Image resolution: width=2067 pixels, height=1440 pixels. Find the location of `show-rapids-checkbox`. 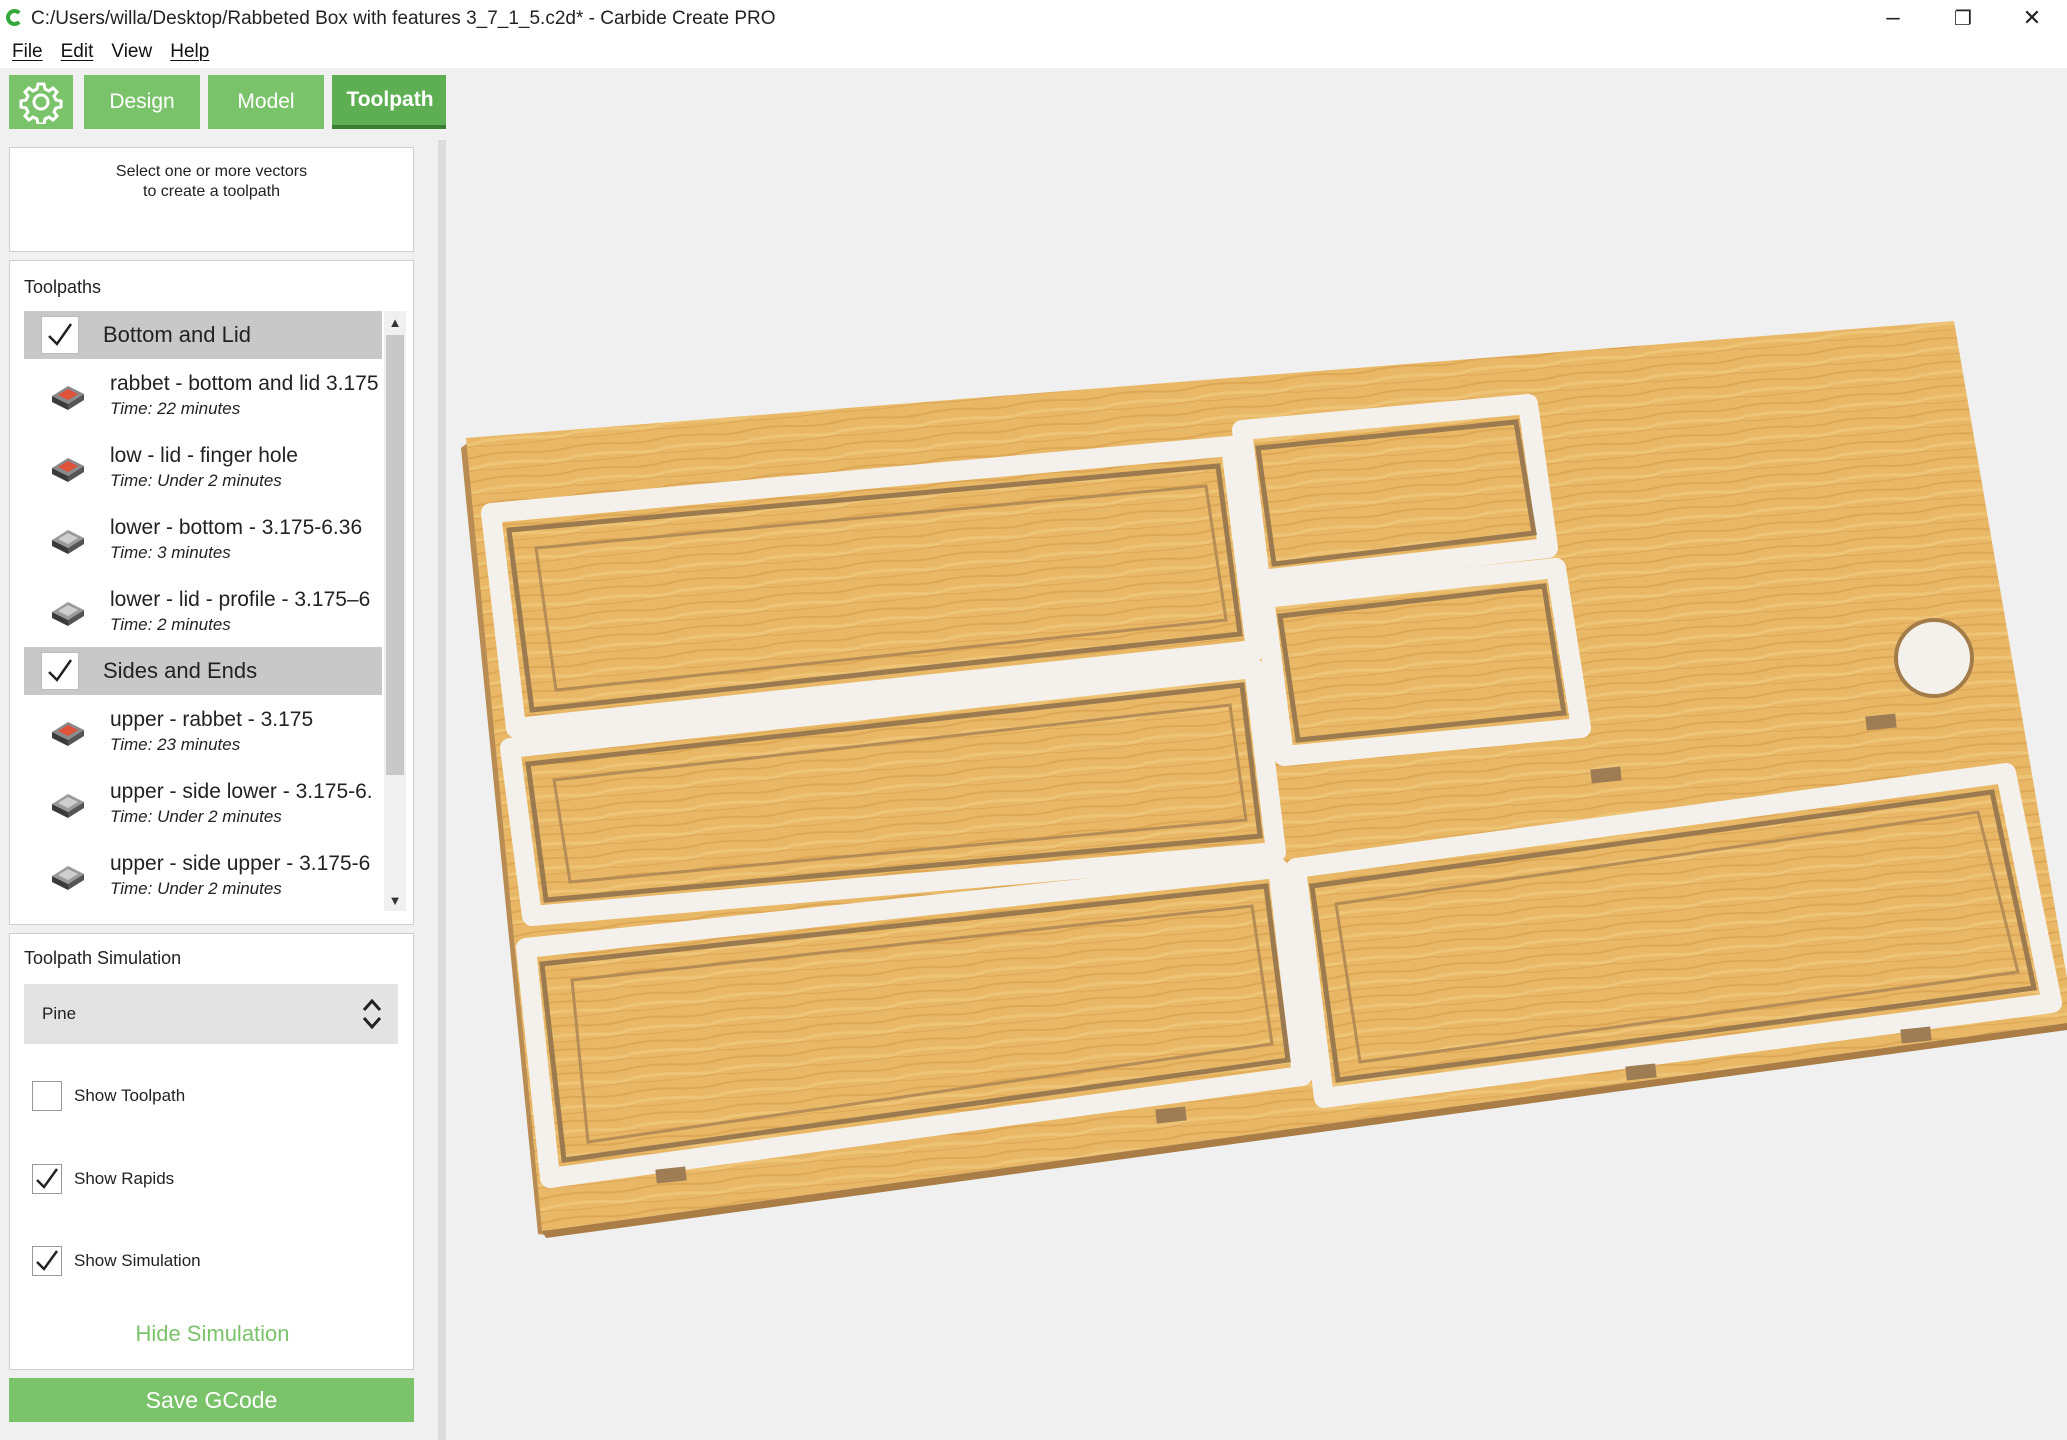

show-rapids-checkbox is located at coordinates (47, 1179).